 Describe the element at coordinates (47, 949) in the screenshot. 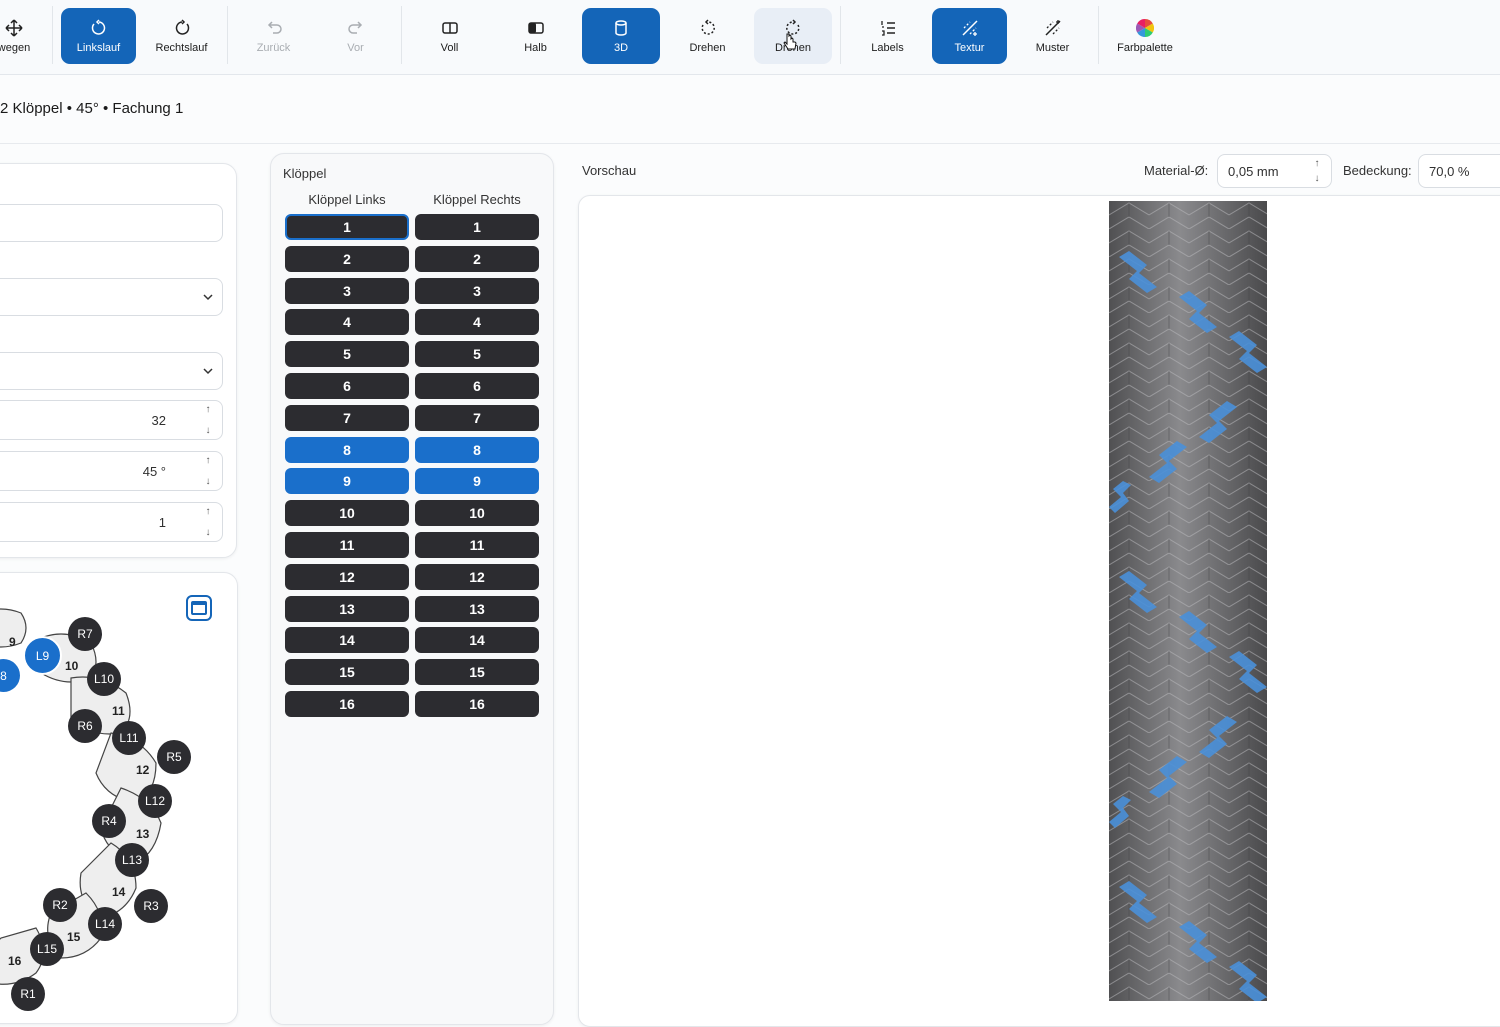

I see `bobbin-node: L15` at that location.